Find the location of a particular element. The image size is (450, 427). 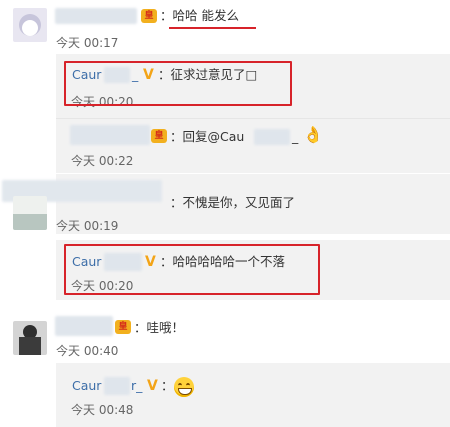

comment-text: ：哈哈 能发么 is located at coordinates (199, 15).